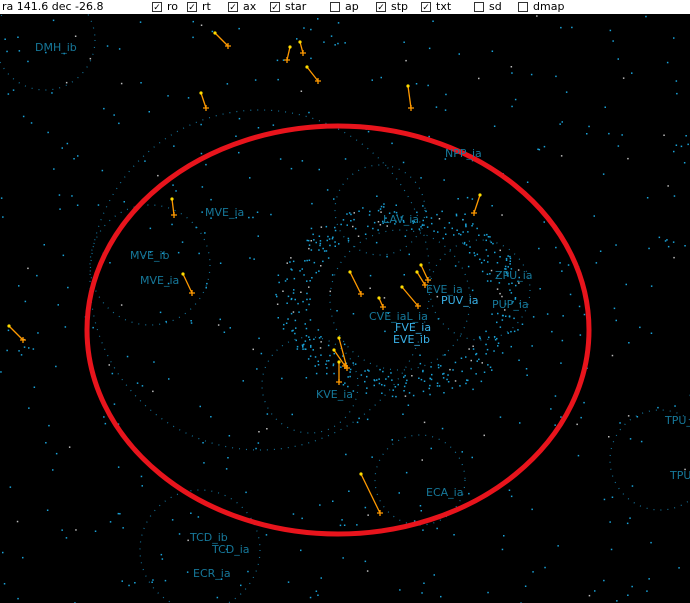 The image size is (690, 603). I want to click on checkbox-star: ✓ star, so click(288, 7).